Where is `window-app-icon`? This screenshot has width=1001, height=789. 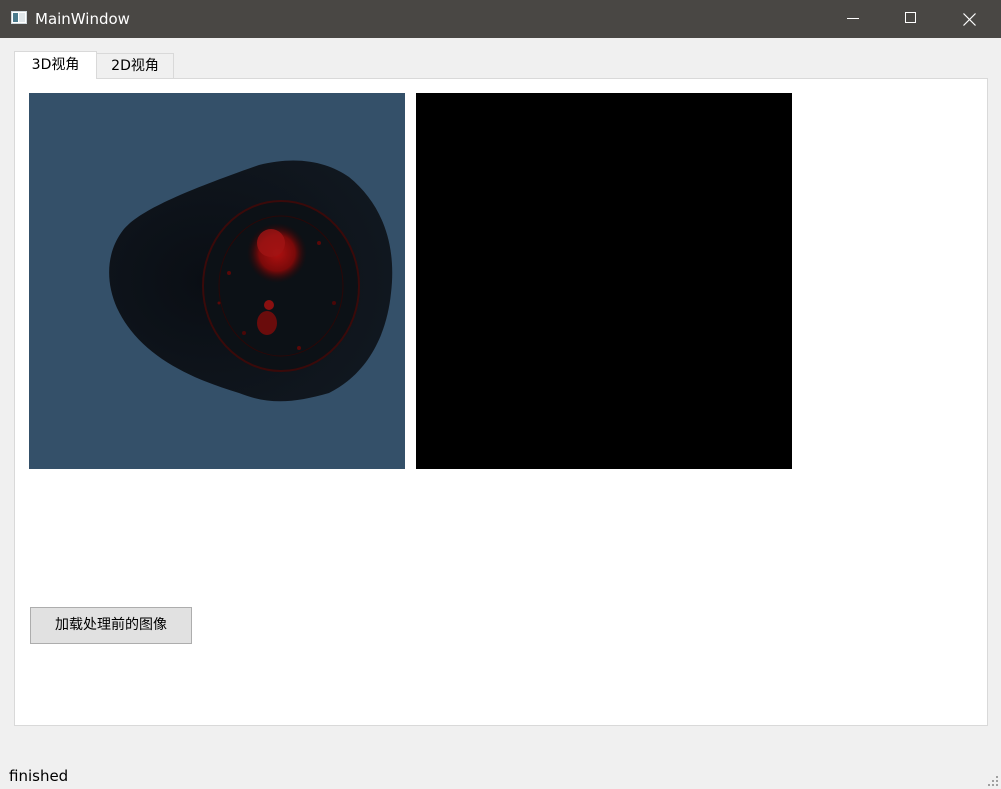
window-app-icon is located at coordinates (19, 17).